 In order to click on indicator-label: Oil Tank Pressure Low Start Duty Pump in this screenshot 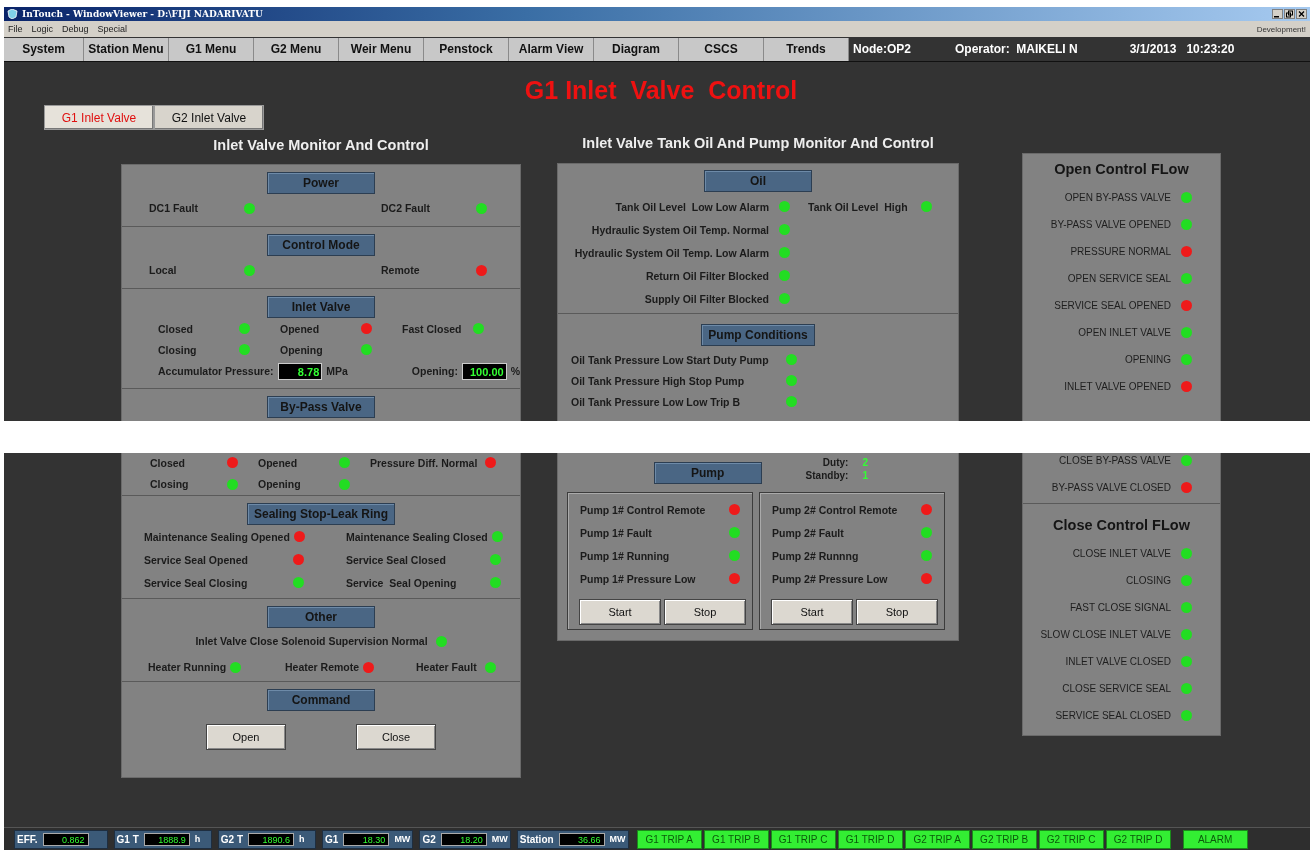, I will do `click(670, 359)`.